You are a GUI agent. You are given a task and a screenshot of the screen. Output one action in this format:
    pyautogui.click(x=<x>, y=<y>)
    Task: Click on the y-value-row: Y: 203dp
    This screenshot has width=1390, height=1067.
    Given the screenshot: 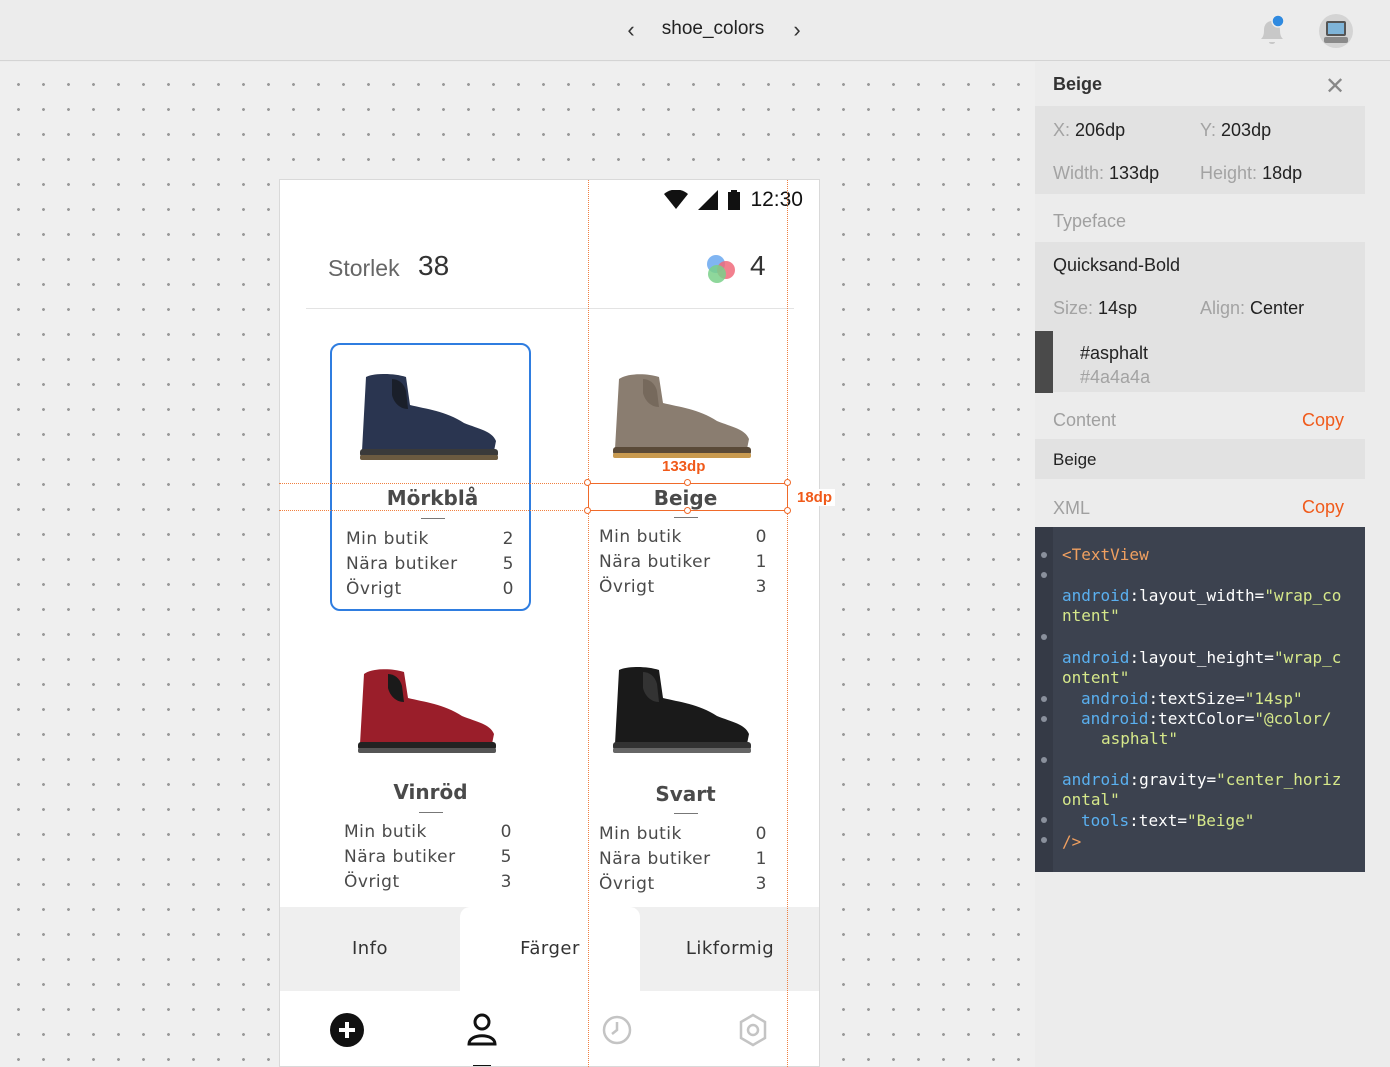 What is the action you would take?
    pyautogui.click(x=1235, y=130)
    